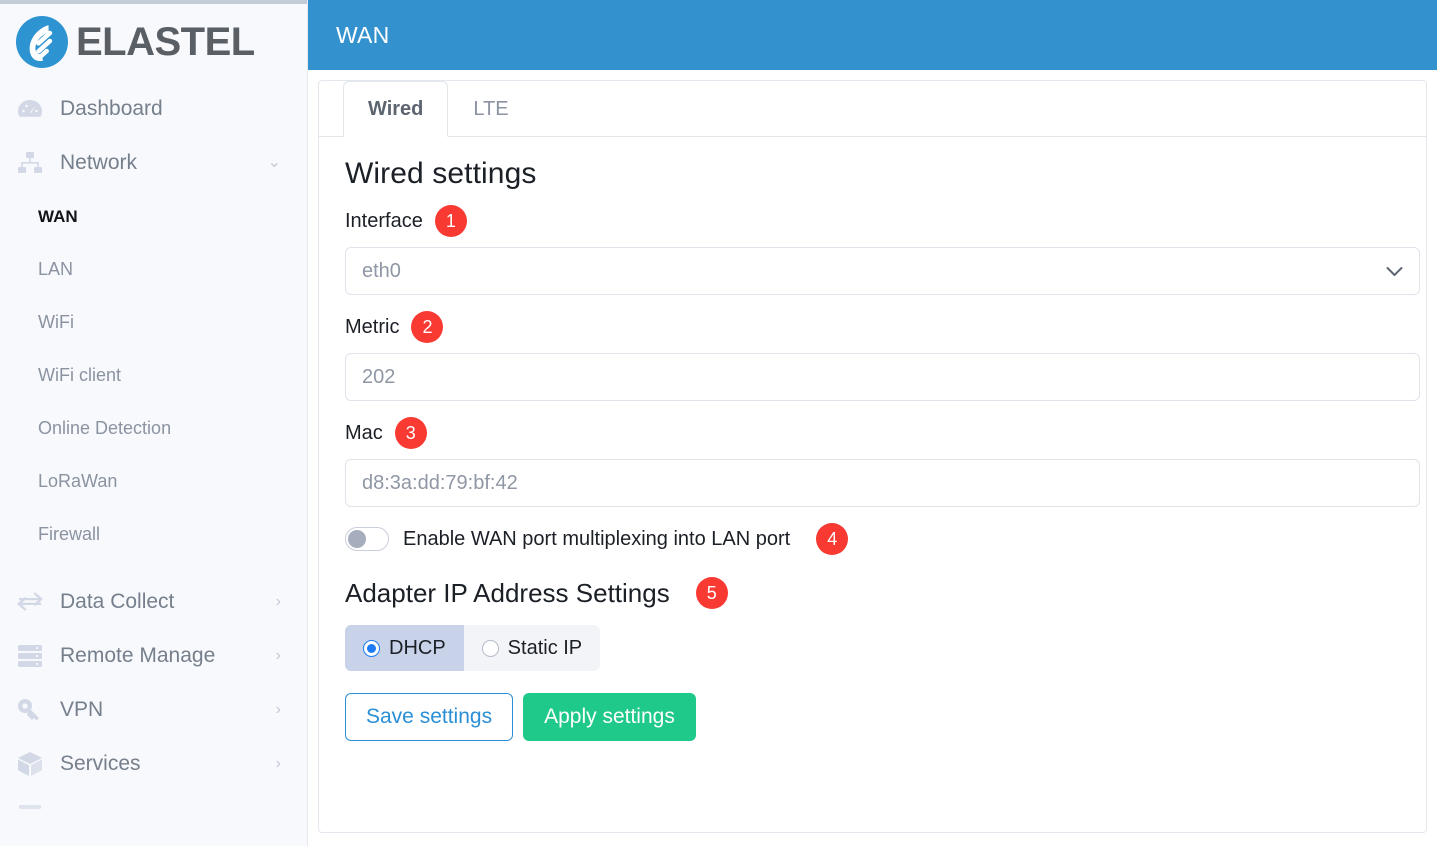 This screenshot has height=846, width=1437. Describe the element at coordinates (882, 271) in the screenshot. I see `interface-select: eth0` at that location.